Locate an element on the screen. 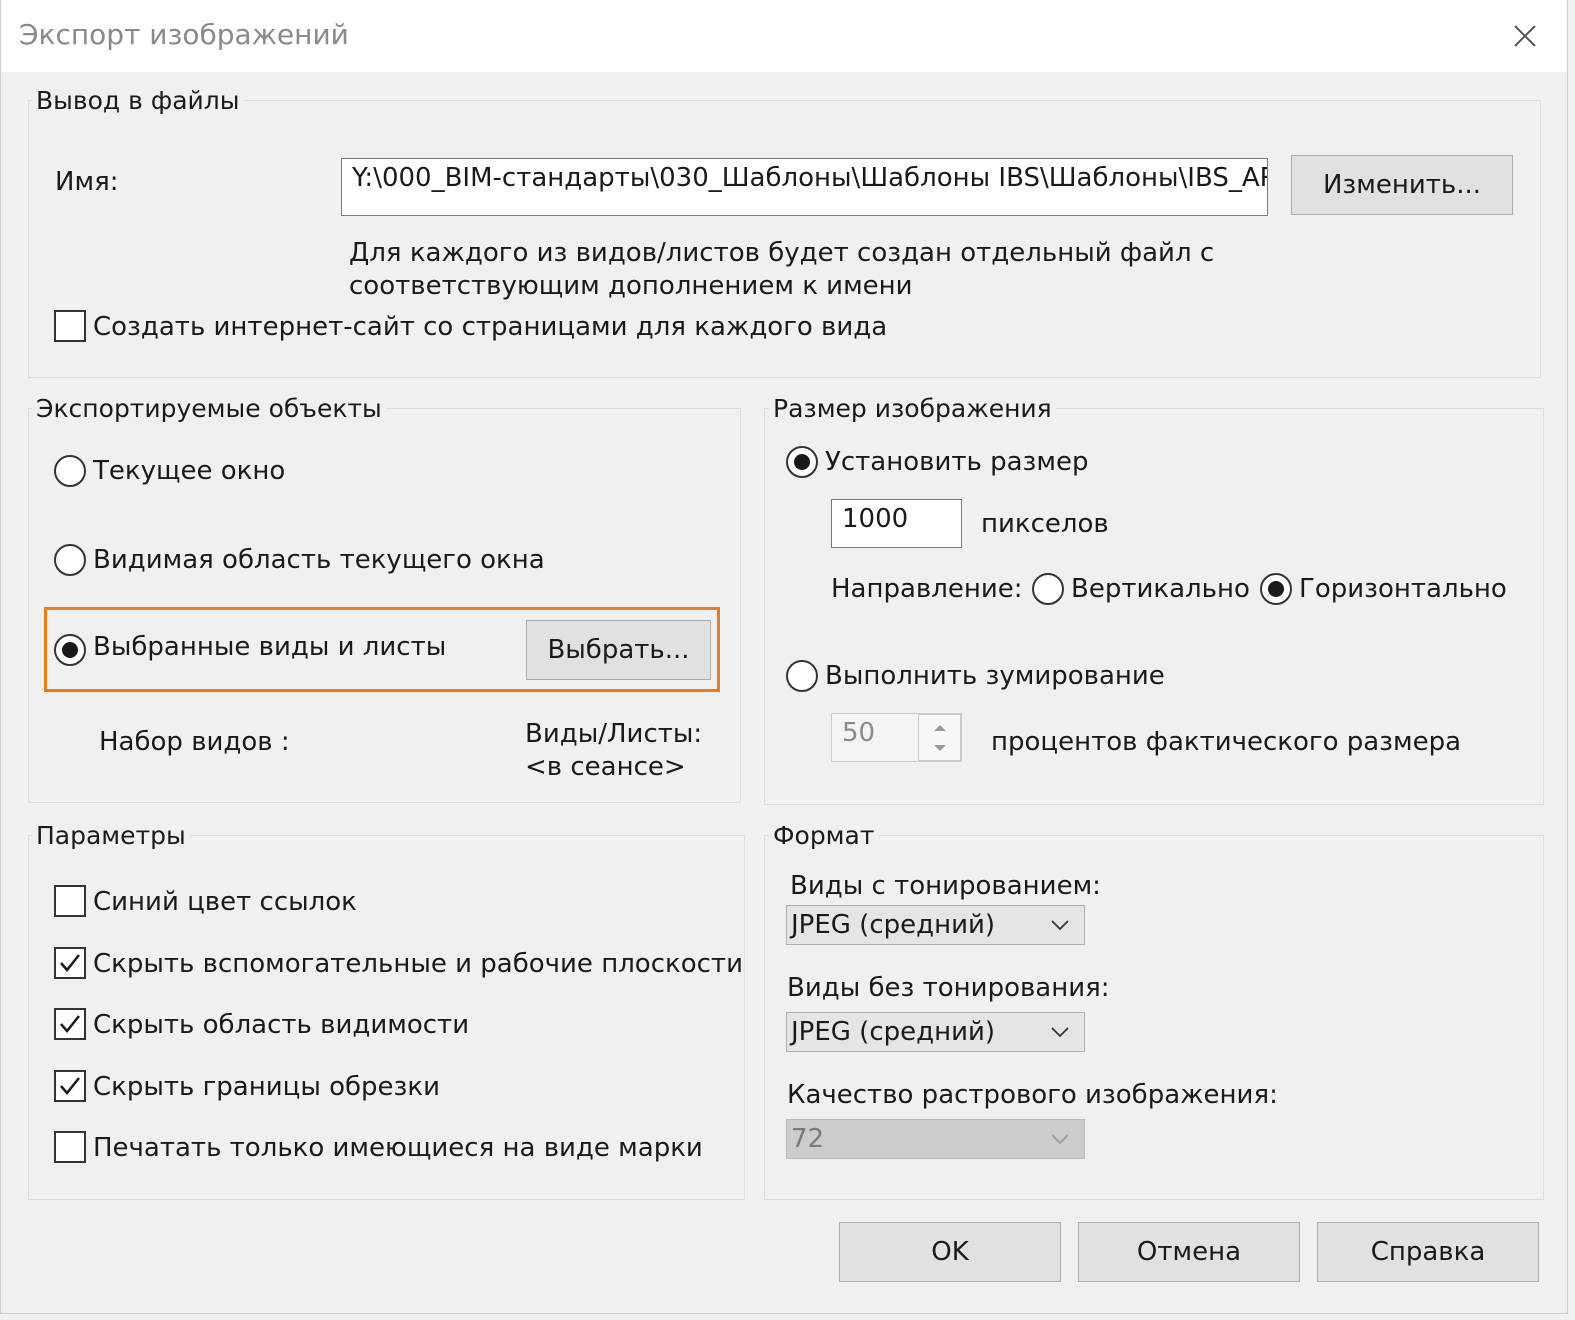 The image size is (1575, 1320). zoom-value: 50 is located at coordinates (859, 733).